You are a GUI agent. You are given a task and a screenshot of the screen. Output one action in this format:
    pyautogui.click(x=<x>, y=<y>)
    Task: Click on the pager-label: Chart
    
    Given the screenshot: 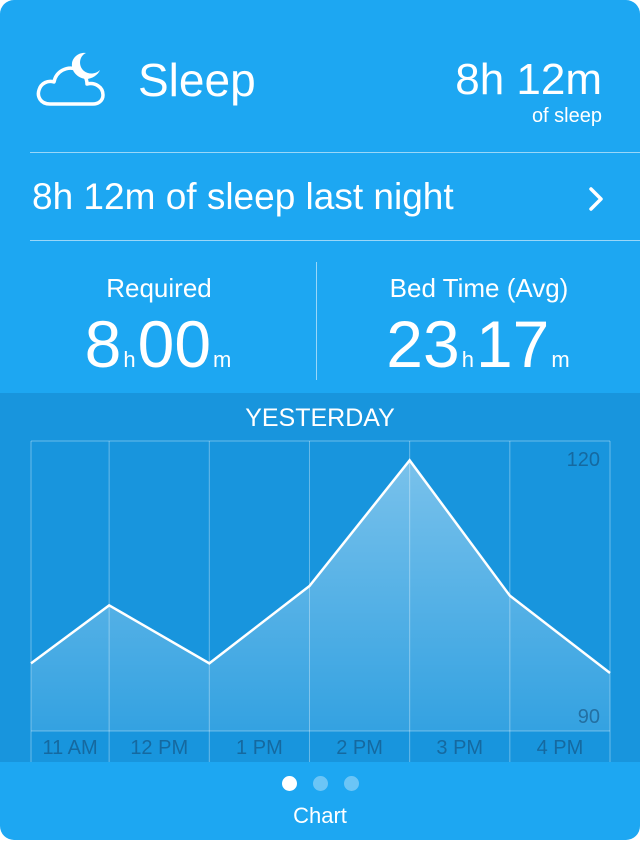 What is the action you would take?
    pyautogui.click(x=320, y=815)
    